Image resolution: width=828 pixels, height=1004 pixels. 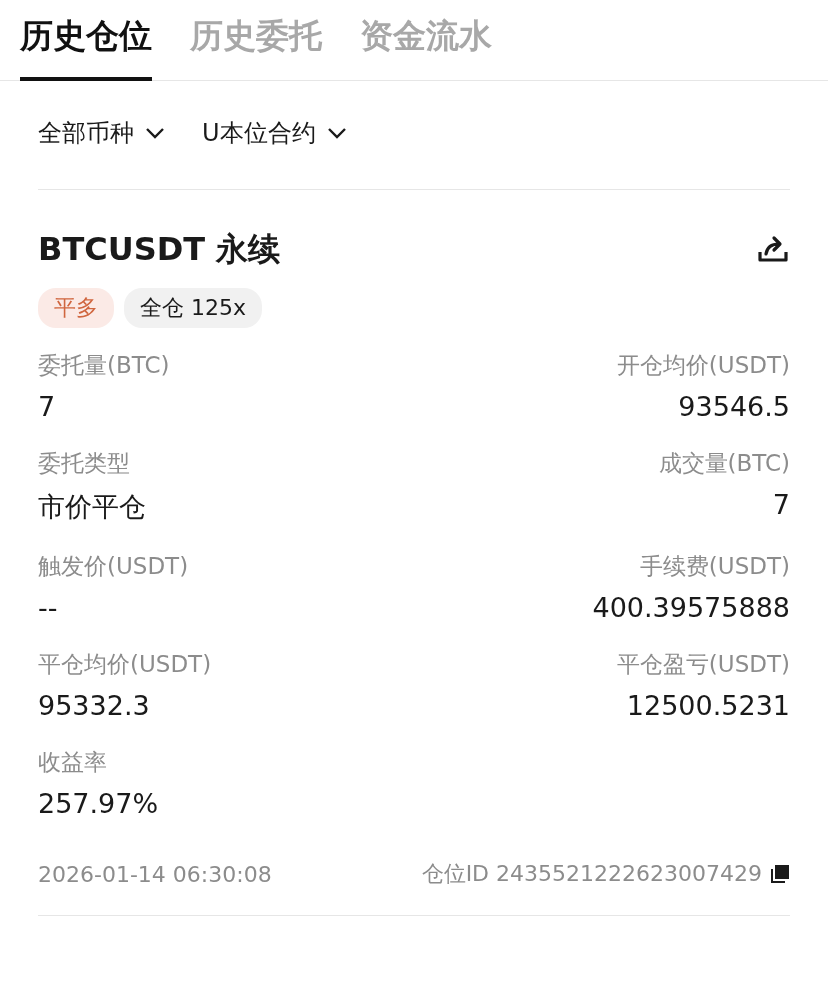 I want to click on field-label: 开仓均价(USDT), so click(x=703, y=365).